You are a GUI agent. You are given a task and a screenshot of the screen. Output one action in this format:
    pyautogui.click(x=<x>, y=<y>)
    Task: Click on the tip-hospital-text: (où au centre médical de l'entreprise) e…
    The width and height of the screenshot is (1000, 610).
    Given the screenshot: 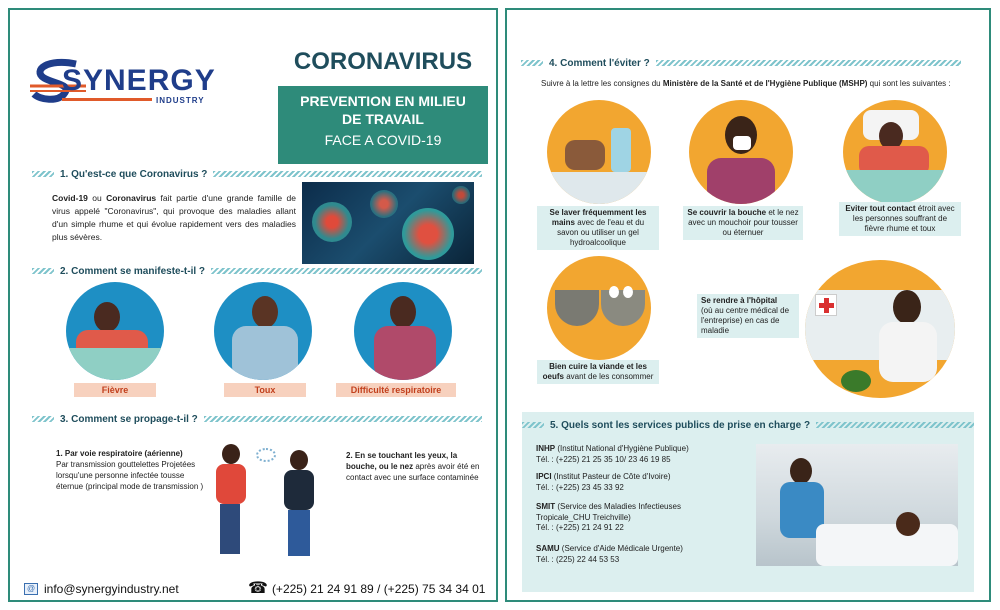 What is the action you would take?
    pyautogui.click(x=745, y=320)
    